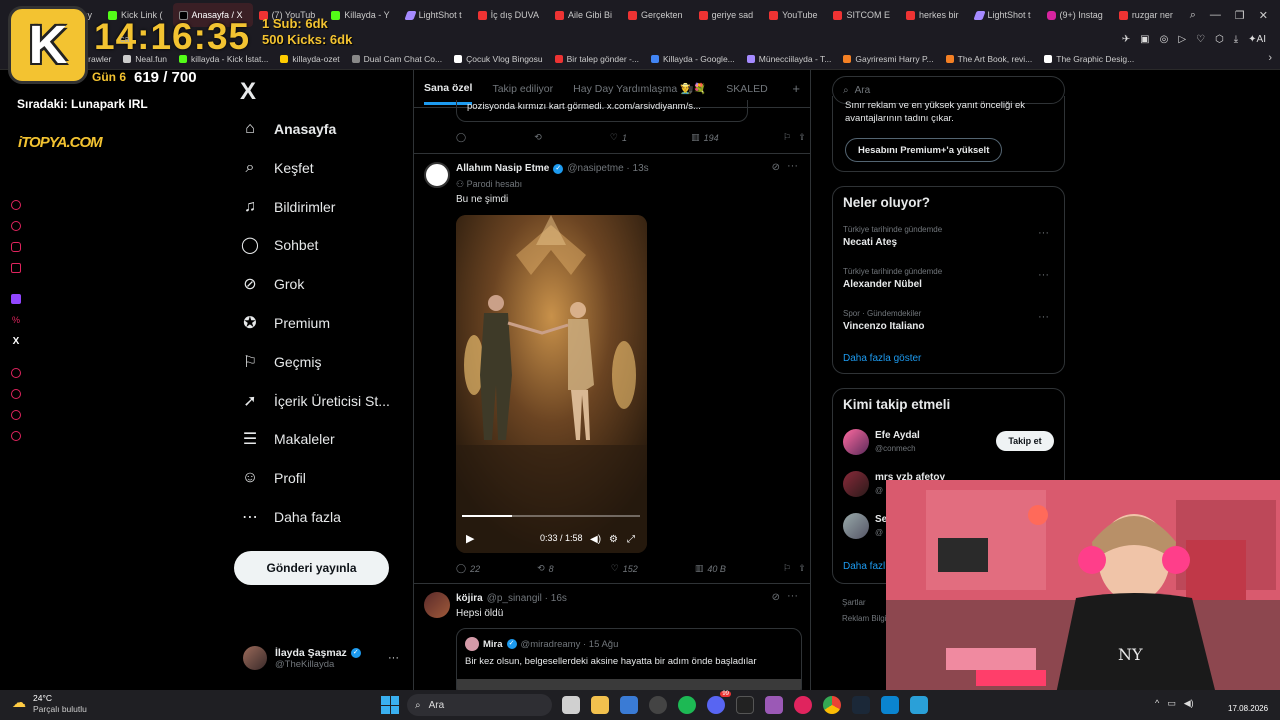 The image size is (1280, 720). I want to click on search-tabs-icon: ⌕, so click(1193, 15).